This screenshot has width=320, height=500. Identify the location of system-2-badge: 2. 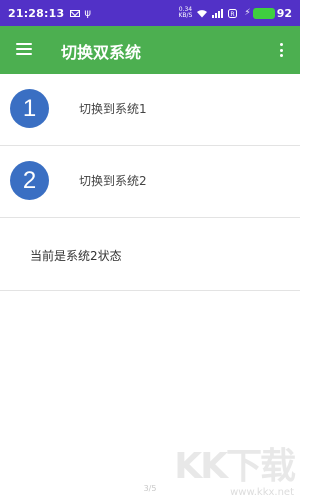
(29, 180).